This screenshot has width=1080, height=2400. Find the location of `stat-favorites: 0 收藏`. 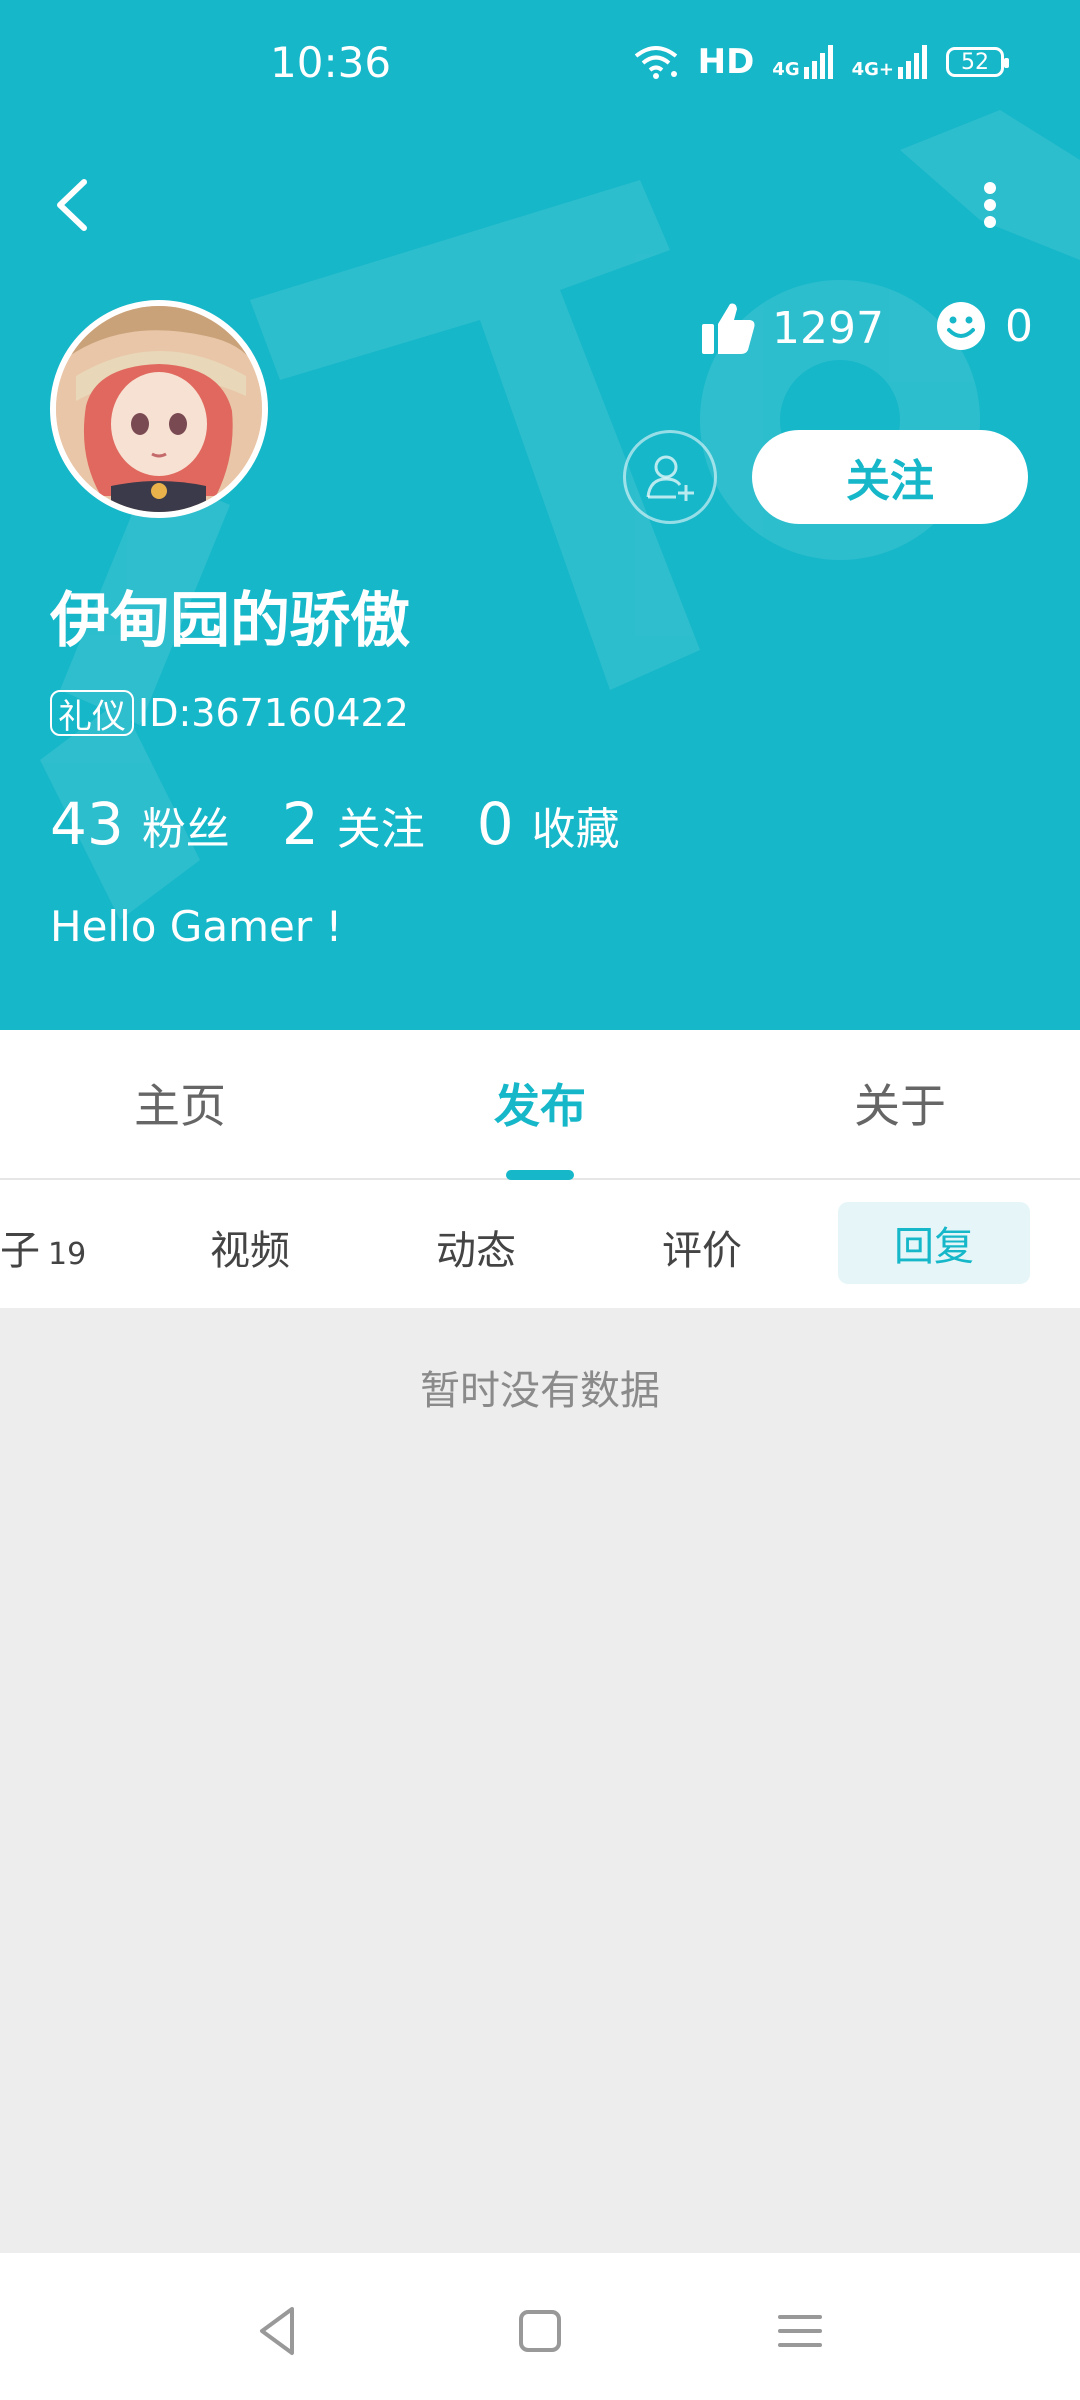

stat-favorites: 0 收藏 is located at coordinates (548, 824).